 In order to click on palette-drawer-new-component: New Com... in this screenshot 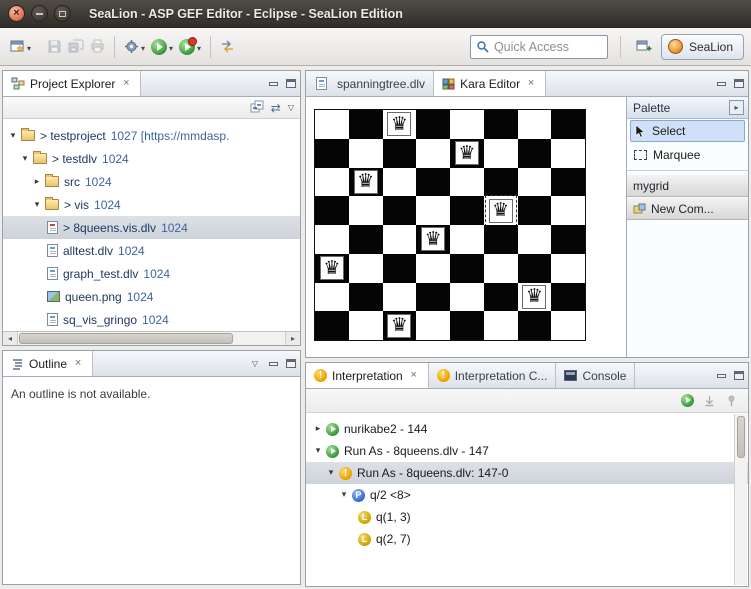, I will do `click(687, 208)`.